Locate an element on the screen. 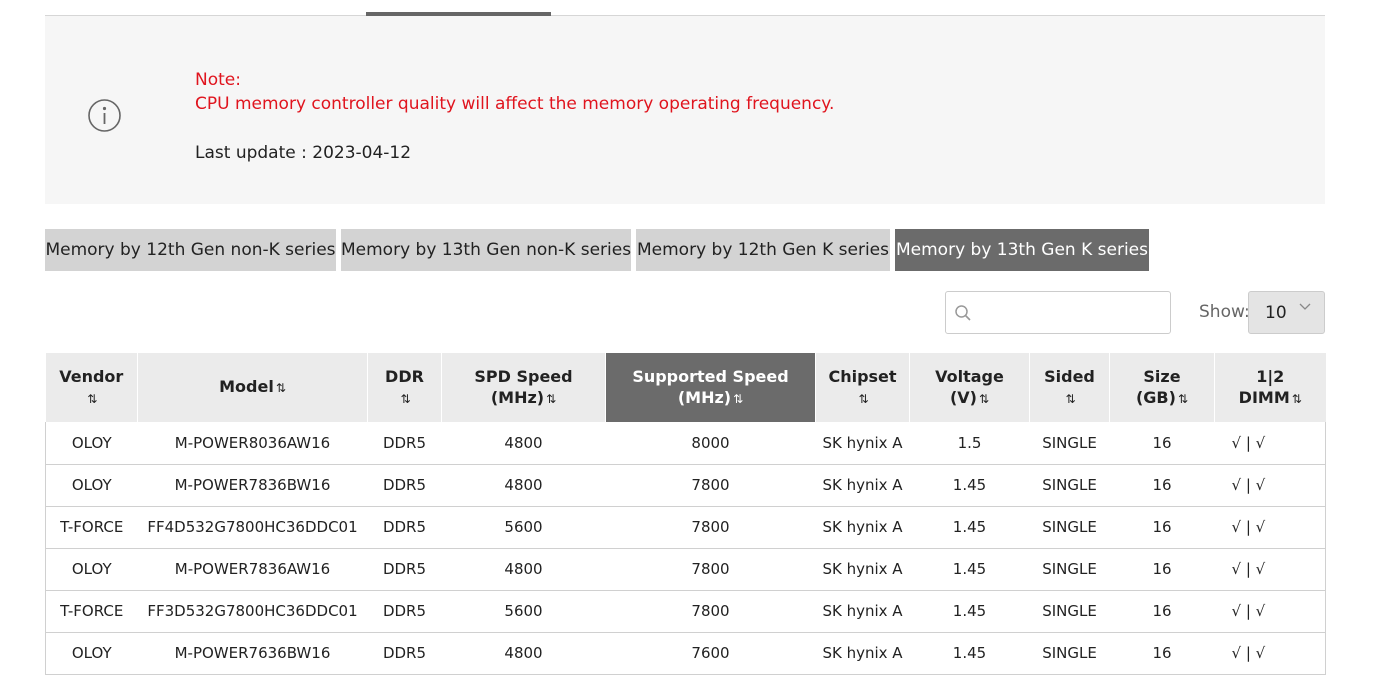 The height and width of the screenshot is (675, 1390). column-header-size: Size (GB) ⇅ is located at coordinates (1162, 387).